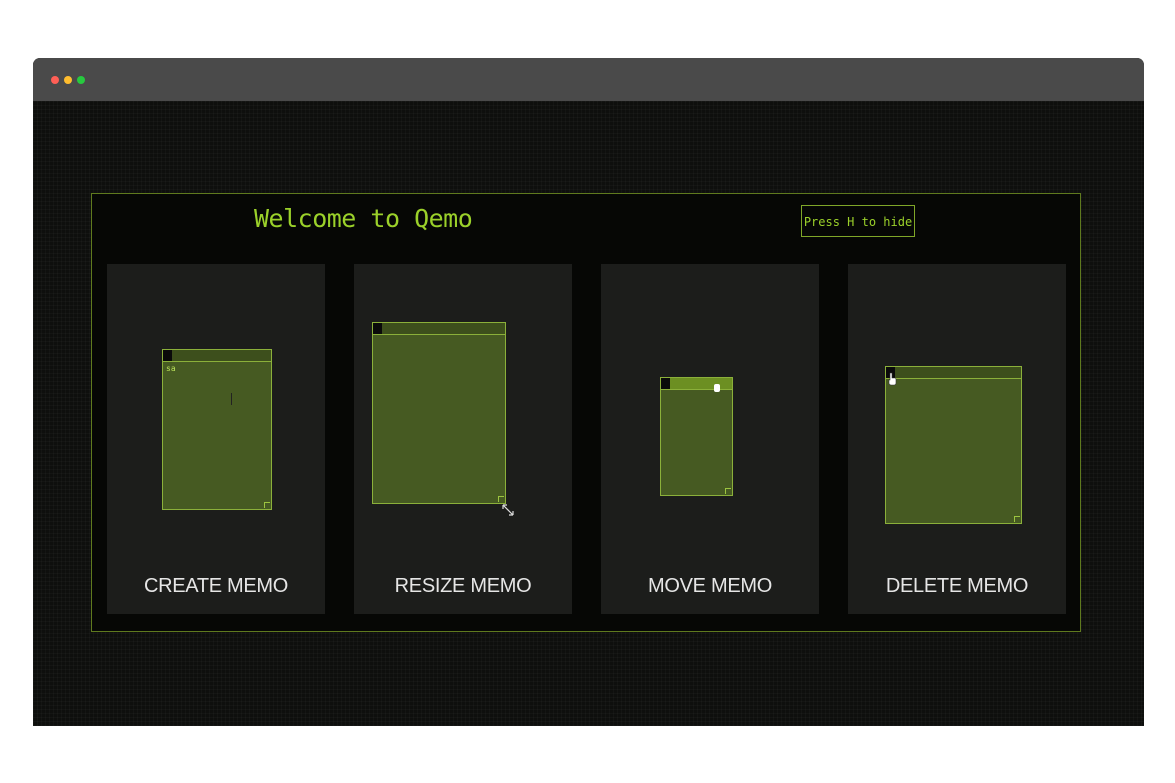  What do you see at coordinates (171, 368) in the screenshot?
I see `memo-typed-text: sa` at bounding box center [171, 368].